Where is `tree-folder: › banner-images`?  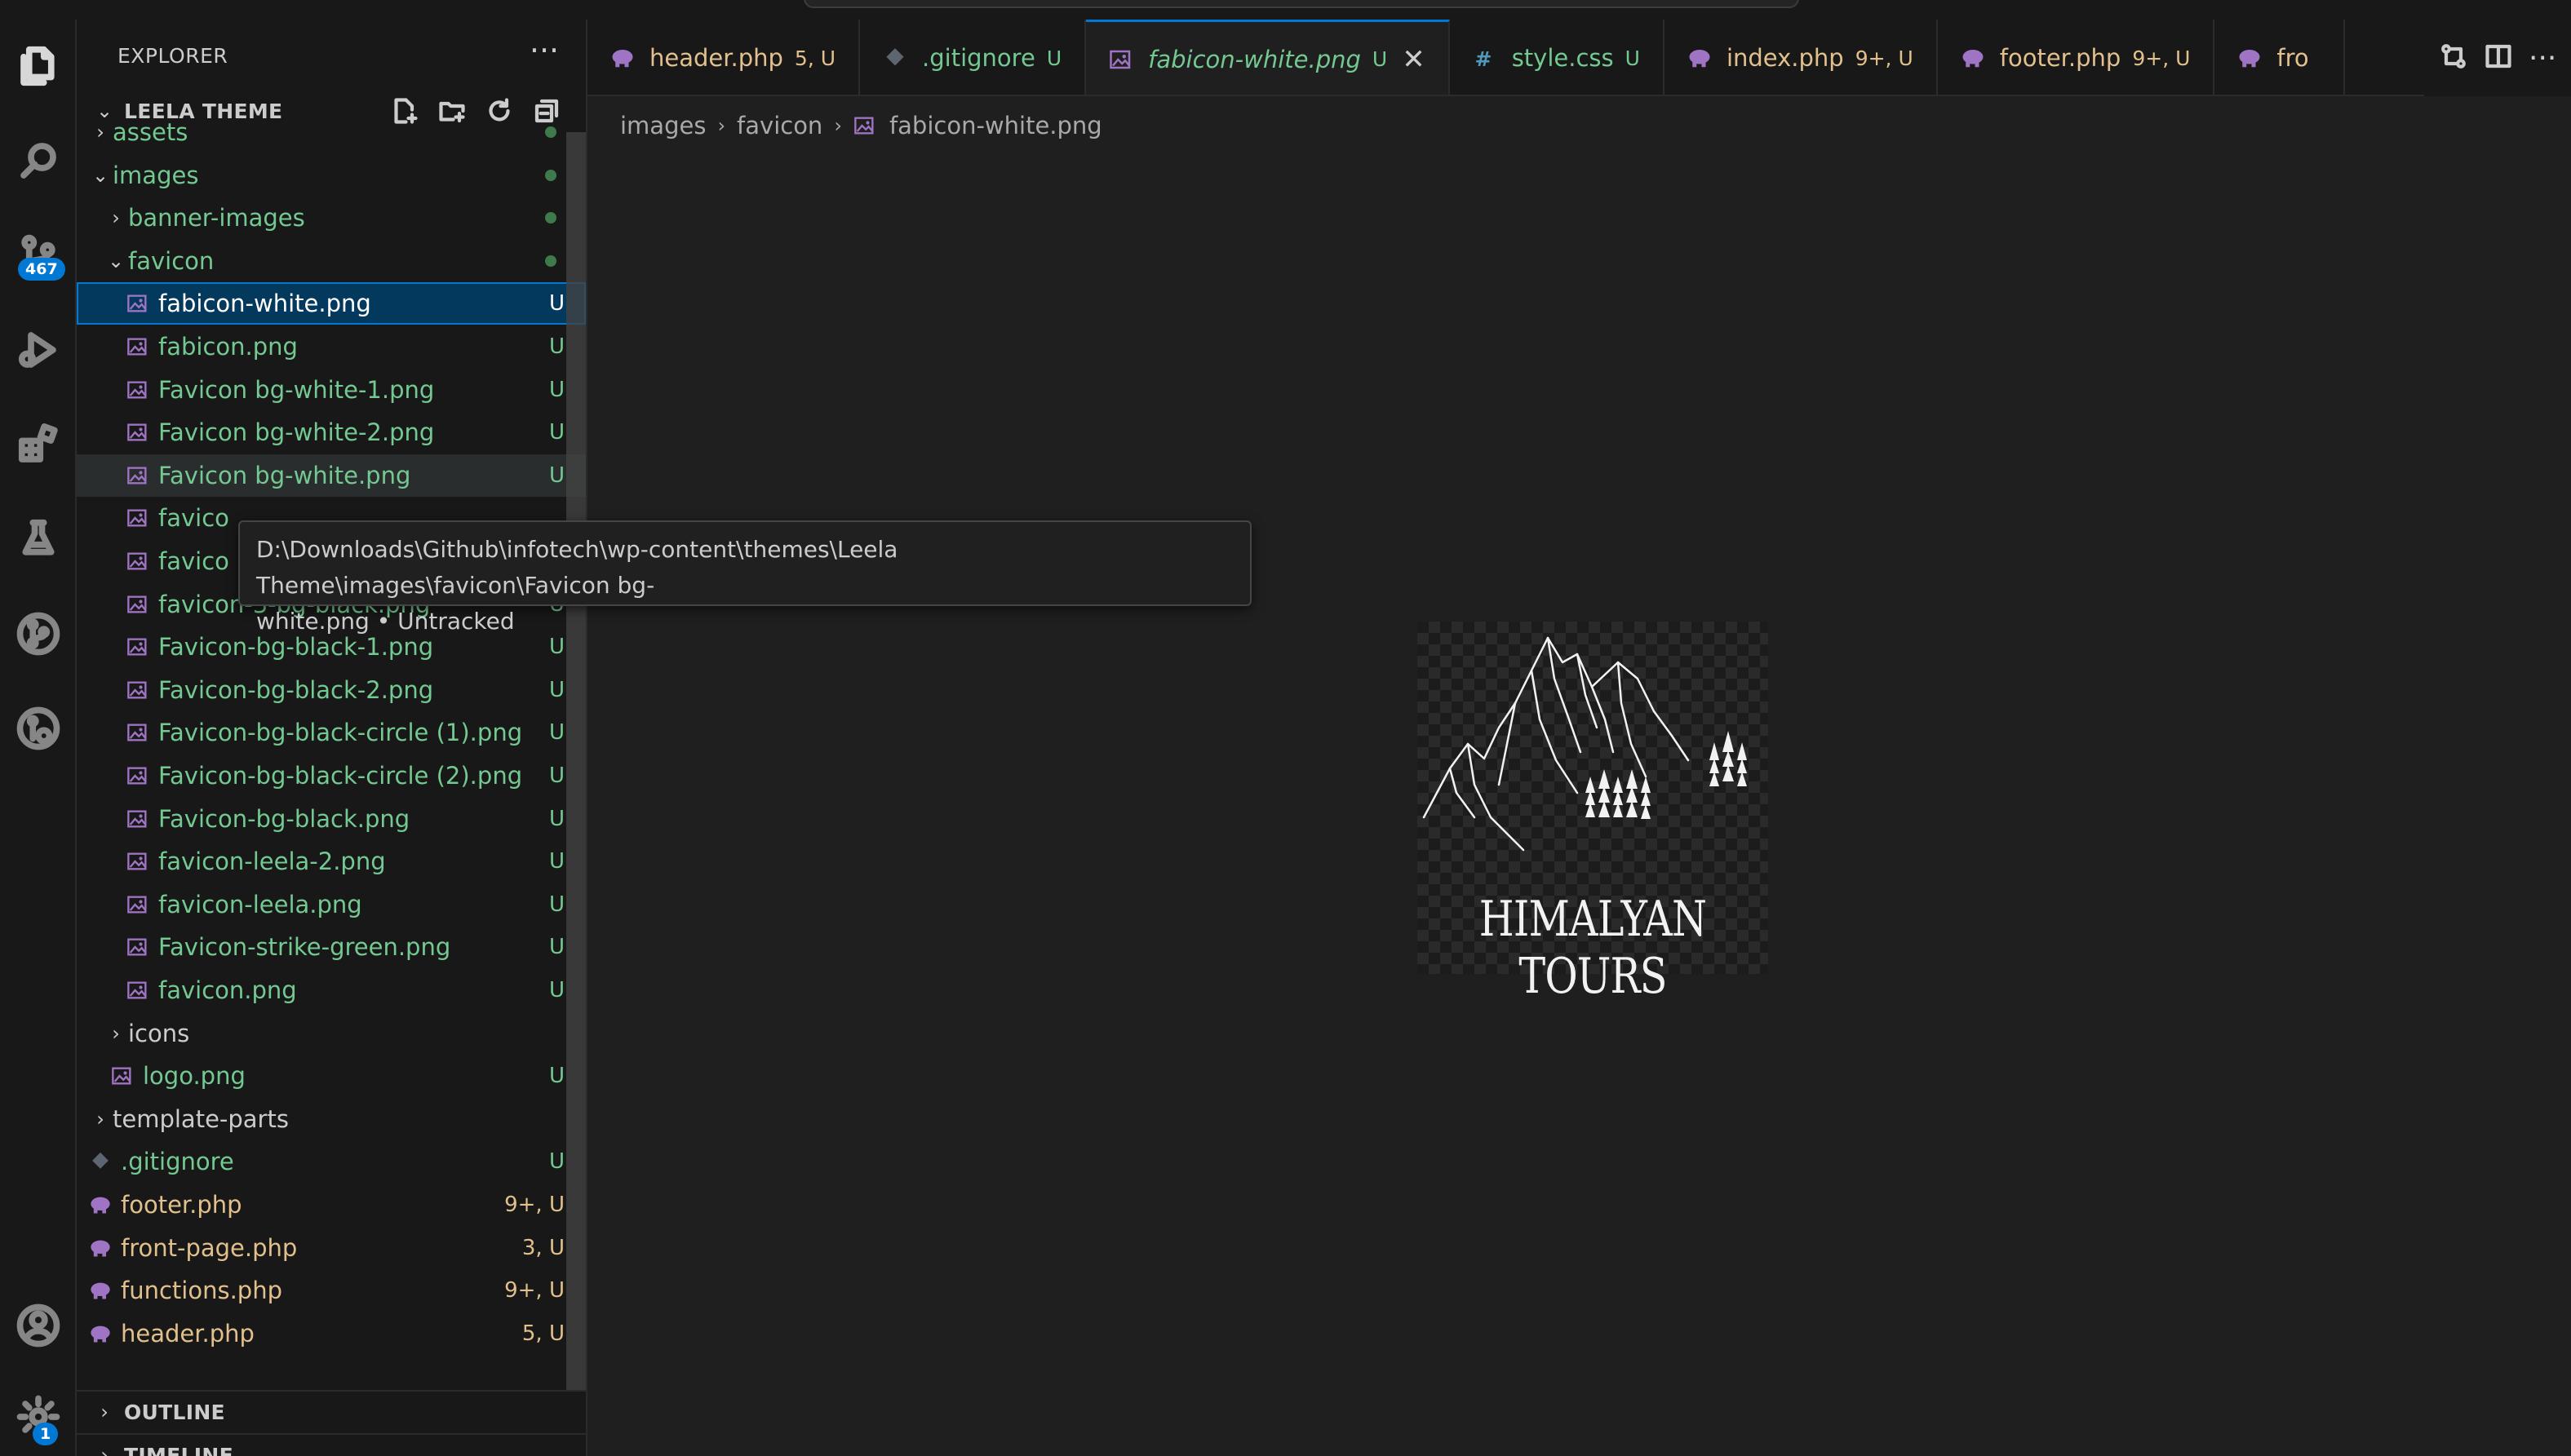 tree-folder: › banner-images is located at coordinates (331, 218).